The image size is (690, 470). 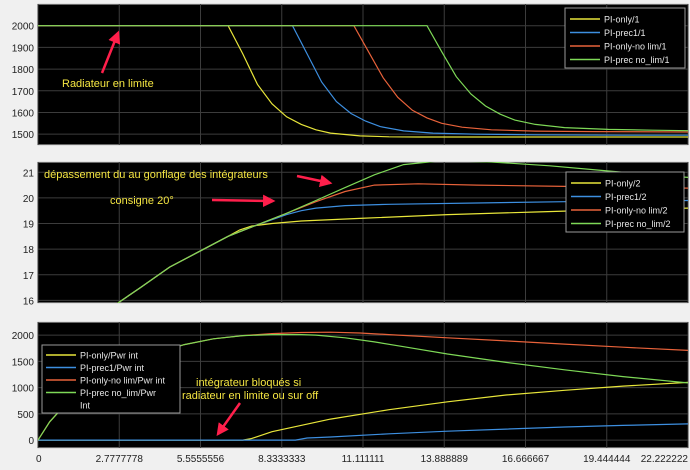 What do you see at coordinates (248, 383) in the screenshot?
I see `annotation-integrateur-line1: intégrateur bloqués si` at bounding box center [248, 383].